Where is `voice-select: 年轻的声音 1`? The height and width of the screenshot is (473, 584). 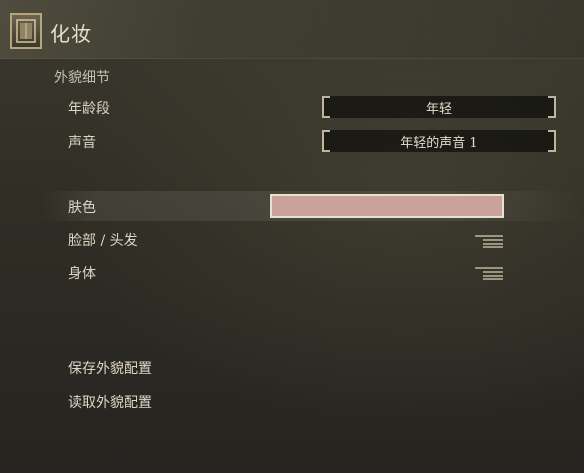 voice-select: 年轻的声音 1 is located at coordinates (439, 141).